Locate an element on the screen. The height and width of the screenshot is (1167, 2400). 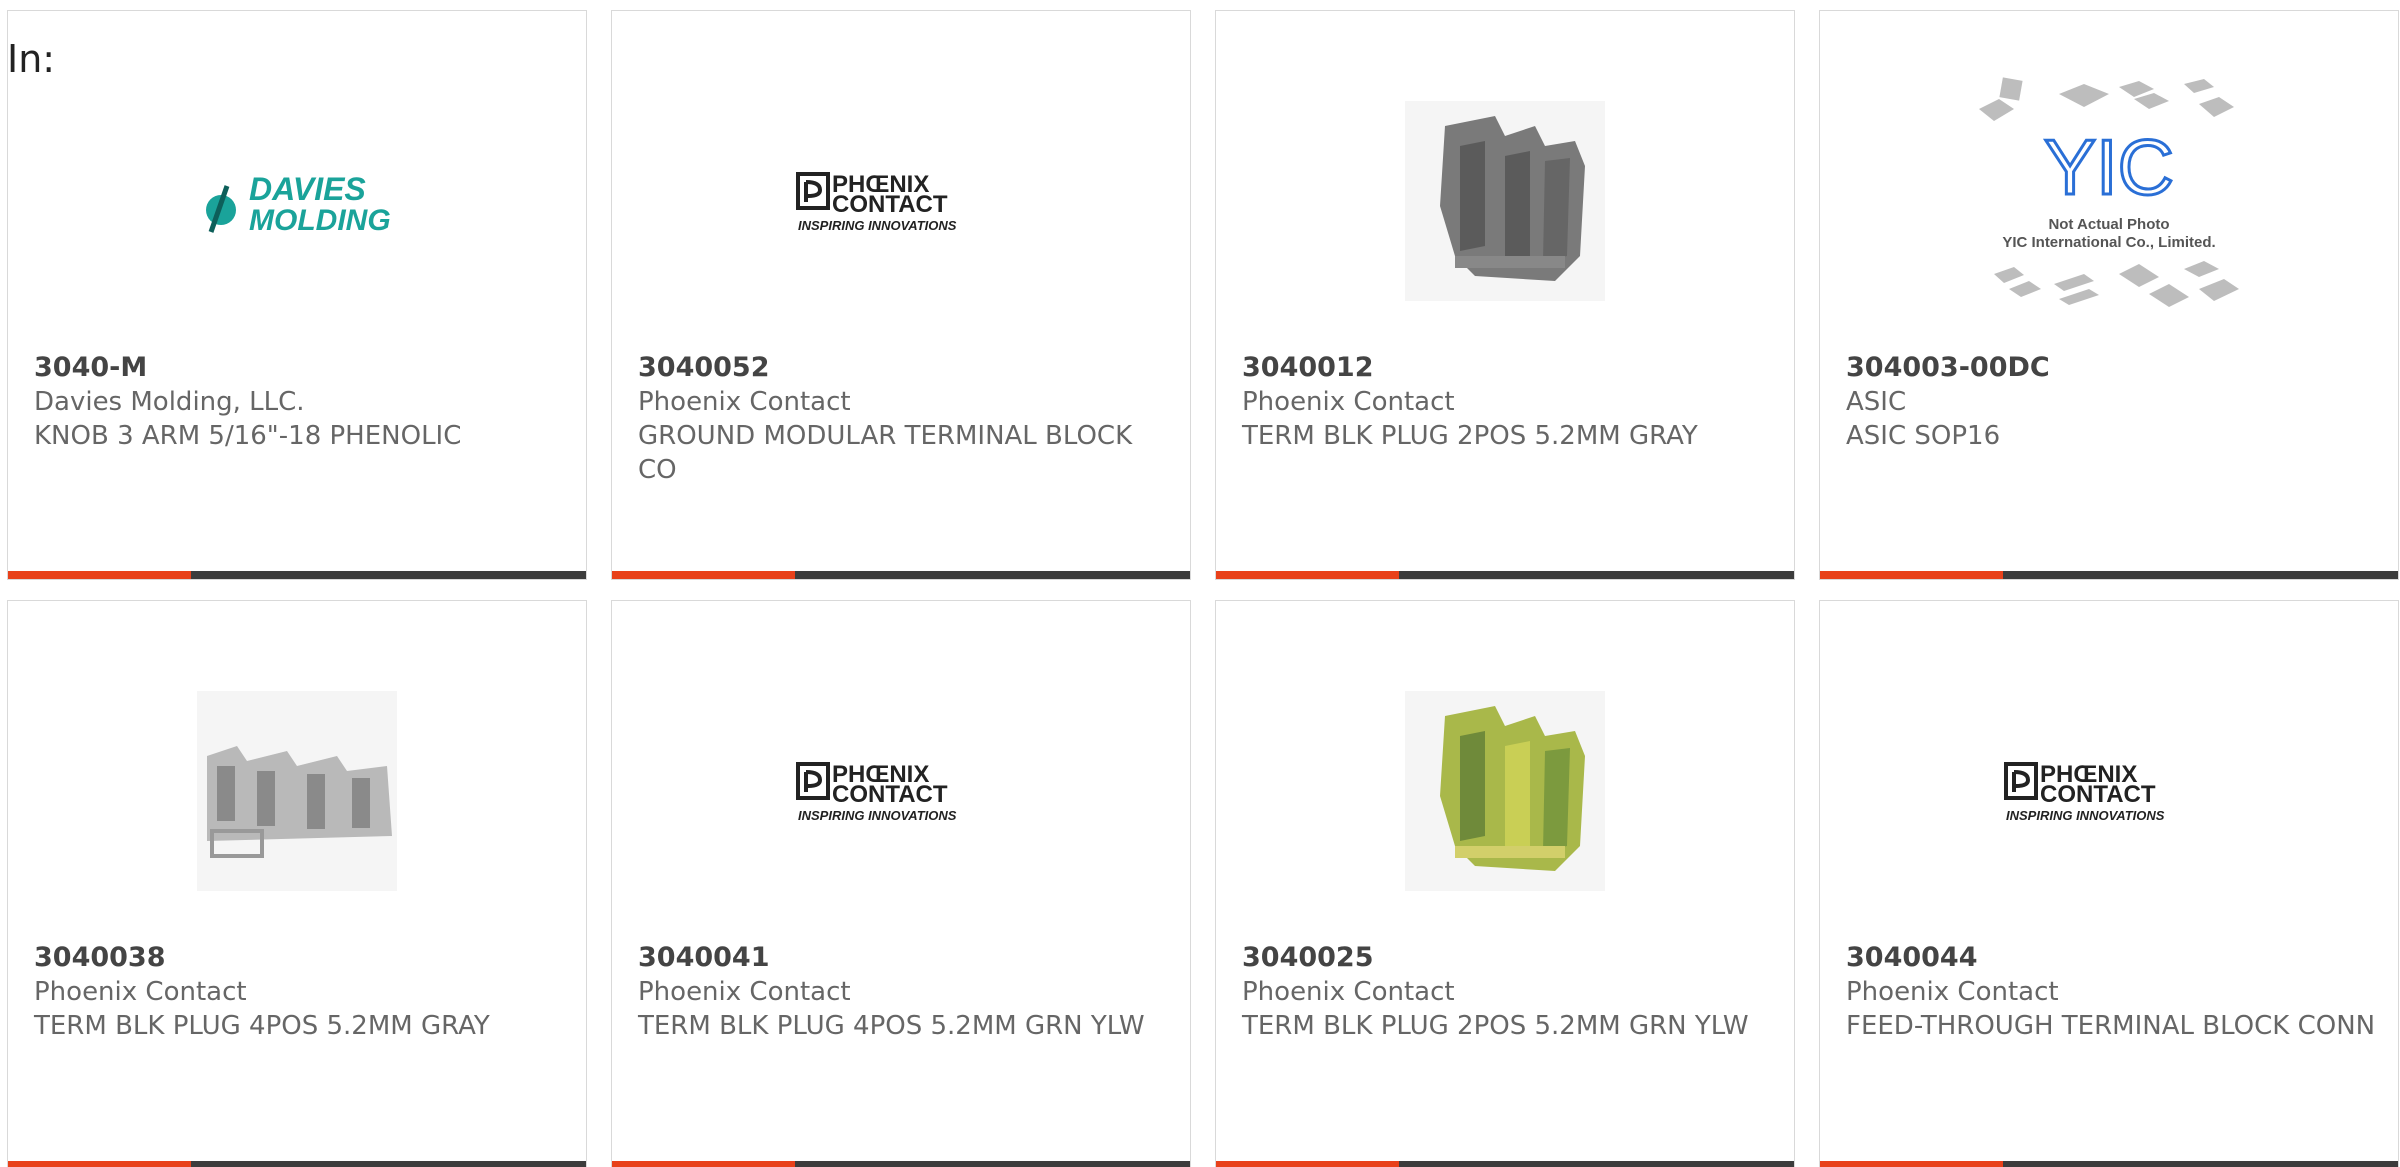
part-number: 304003-00DC is located at coordinates (2112, 368).